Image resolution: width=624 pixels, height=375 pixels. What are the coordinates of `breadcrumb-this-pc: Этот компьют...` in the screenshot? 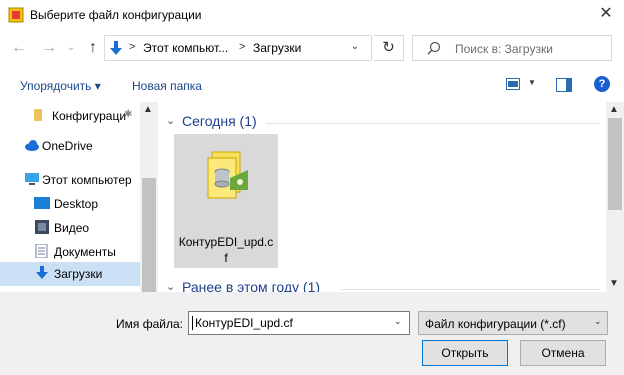 It's located at (185, 48).